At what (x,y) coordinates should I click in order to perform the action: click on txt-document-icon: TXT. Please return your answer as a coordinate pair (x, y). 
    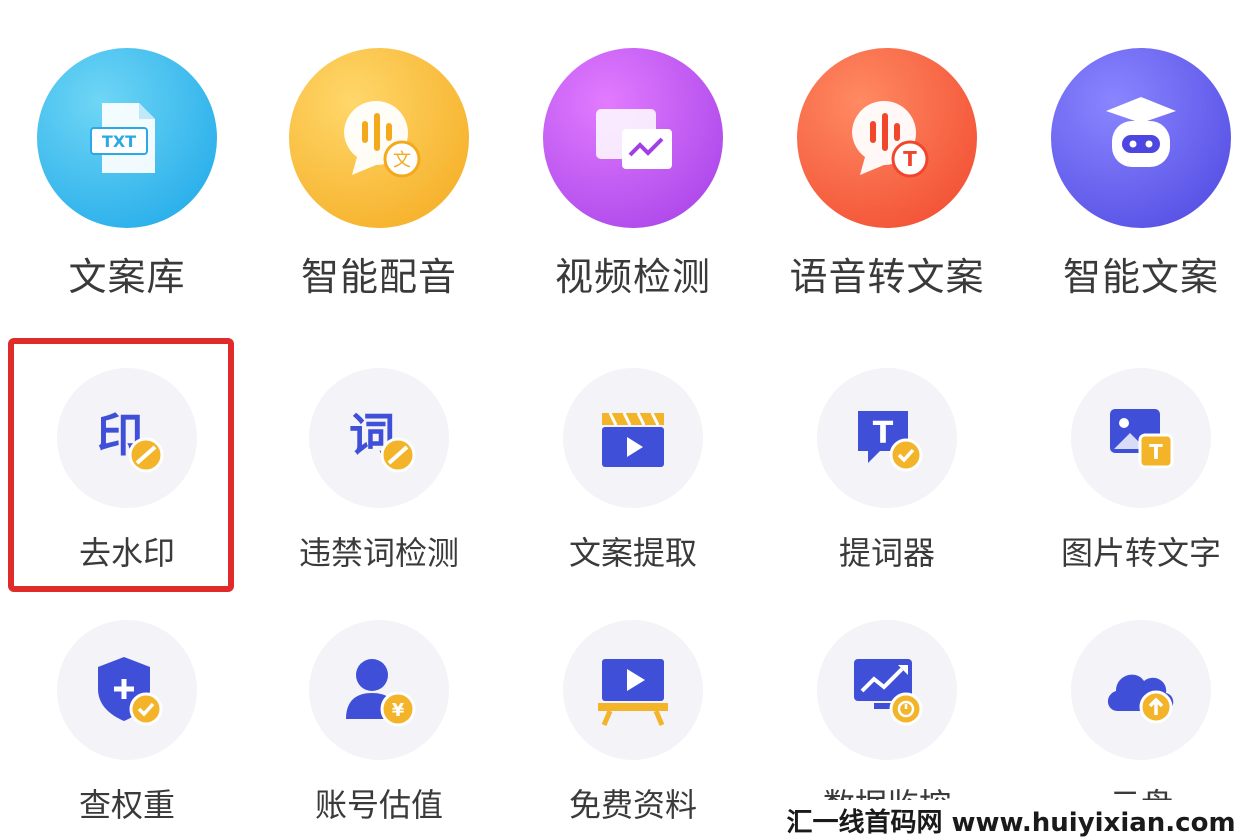
    Looking at the image, I should click on (127, 138).